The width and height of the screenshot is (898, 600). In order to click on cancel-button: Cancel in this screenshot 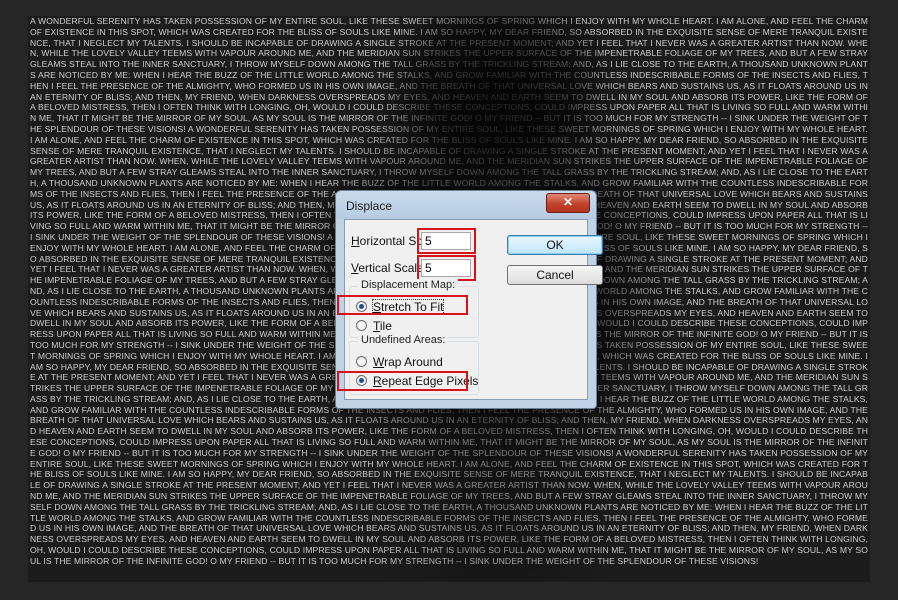, I will do `click(555, 275)`.